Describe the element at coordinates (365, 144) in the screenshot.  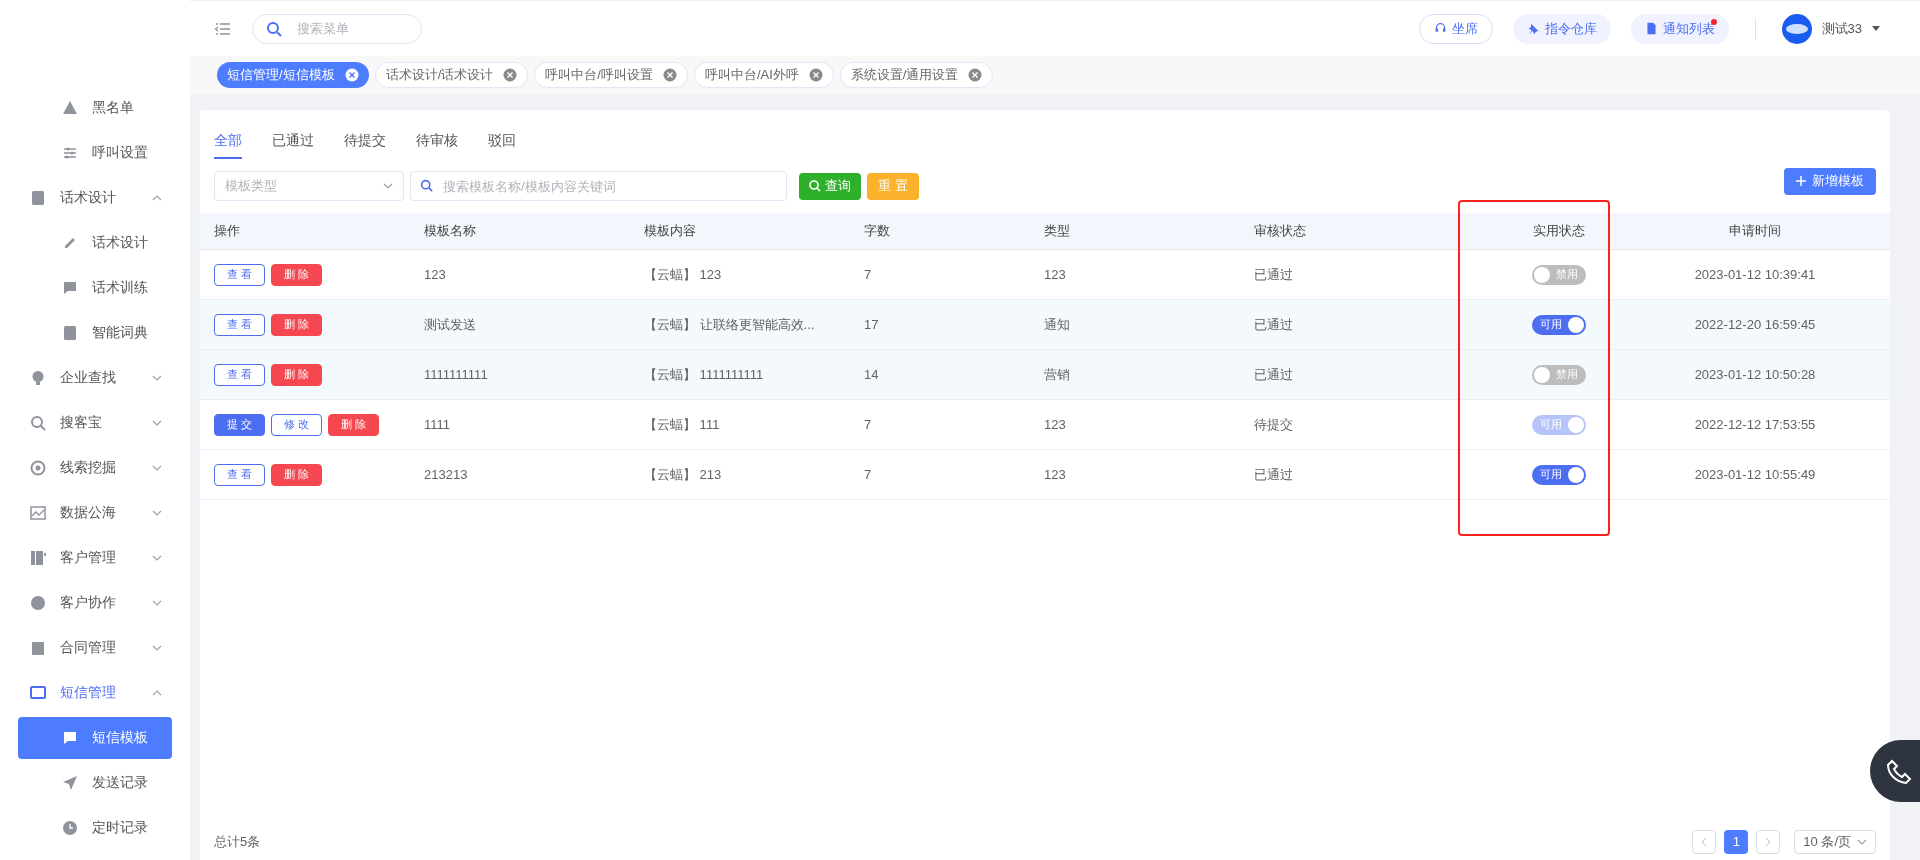
I see `filter-tab: 待提交` at that location.